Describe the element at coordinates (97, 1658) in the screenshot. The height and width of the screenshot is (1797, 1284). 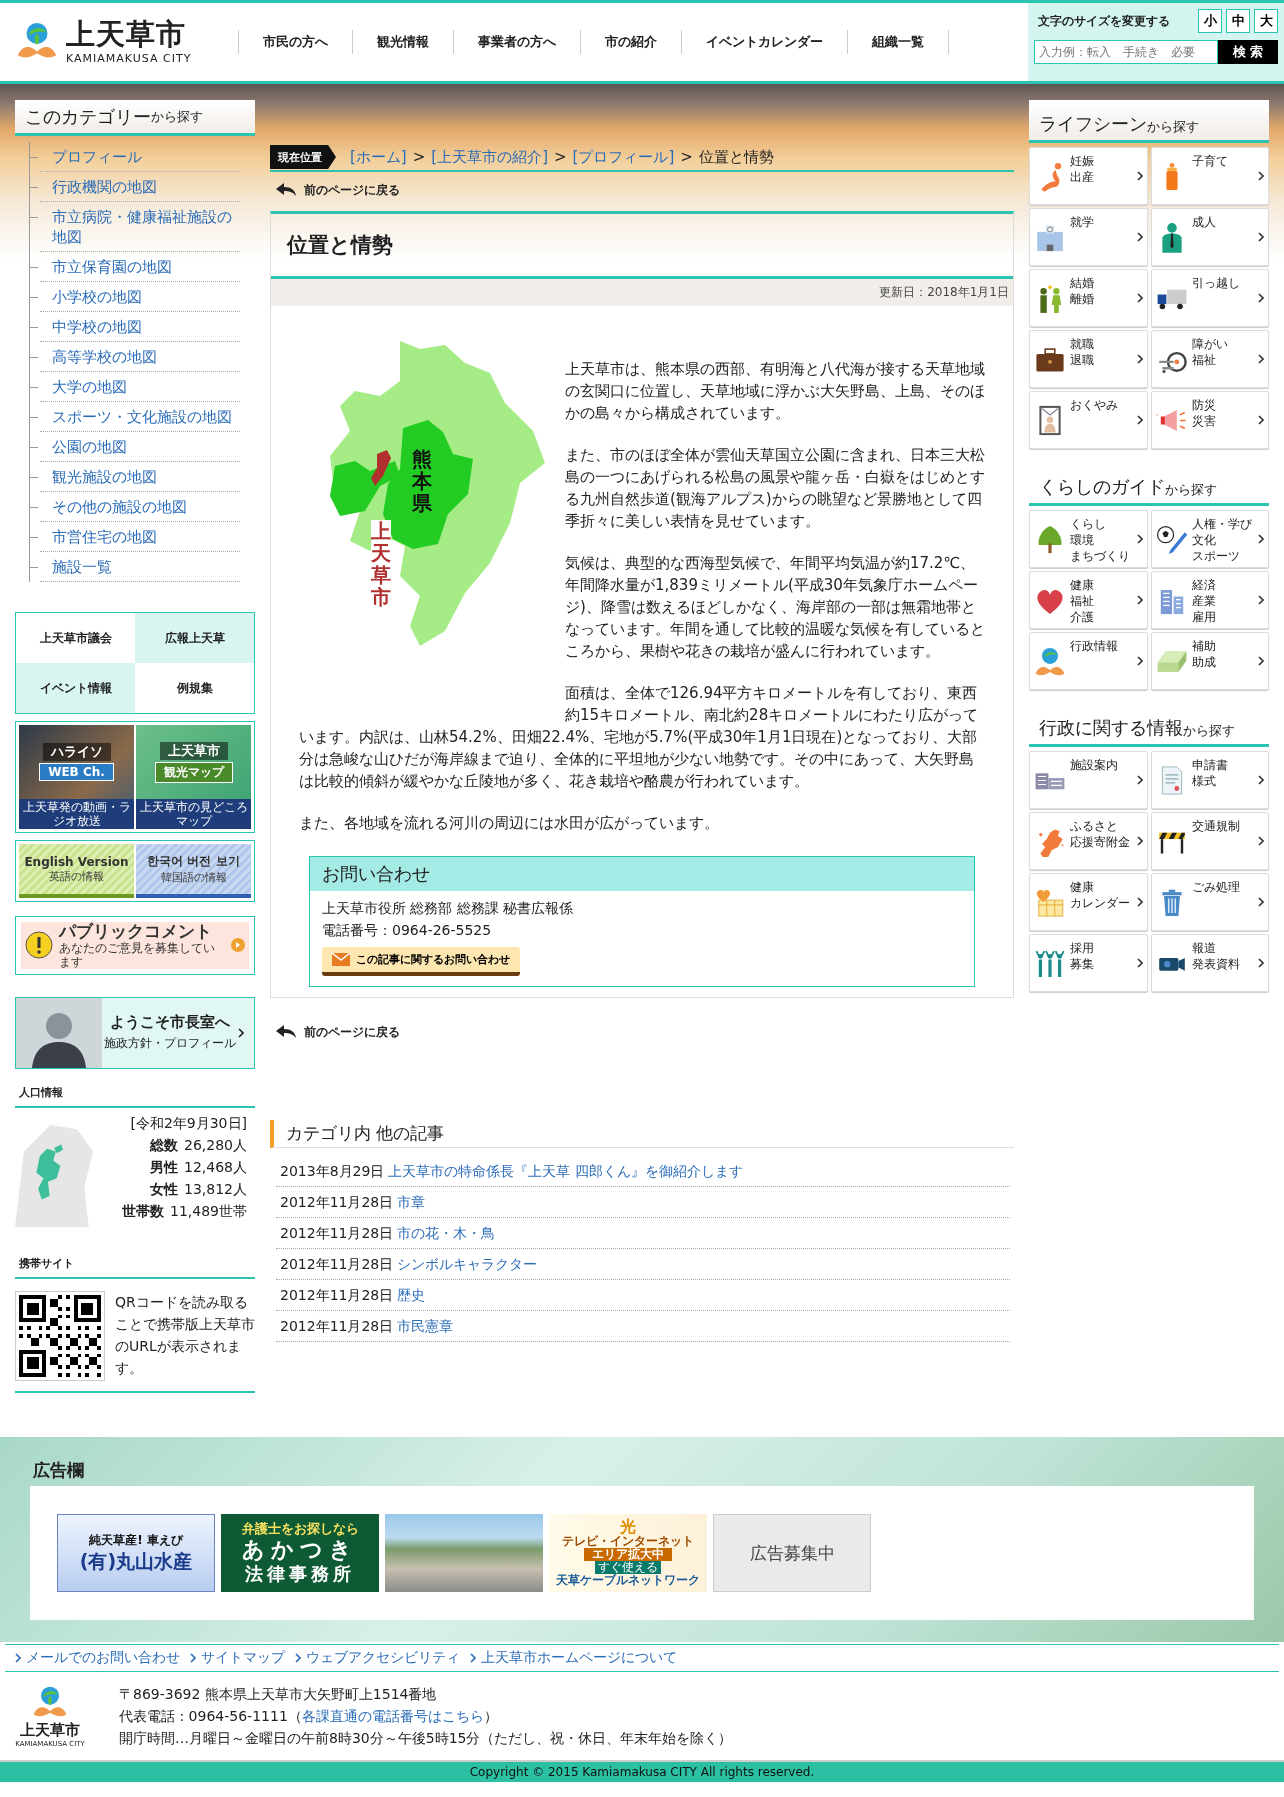
I see `footer-link: メールでのお問い合わせ` at that location.